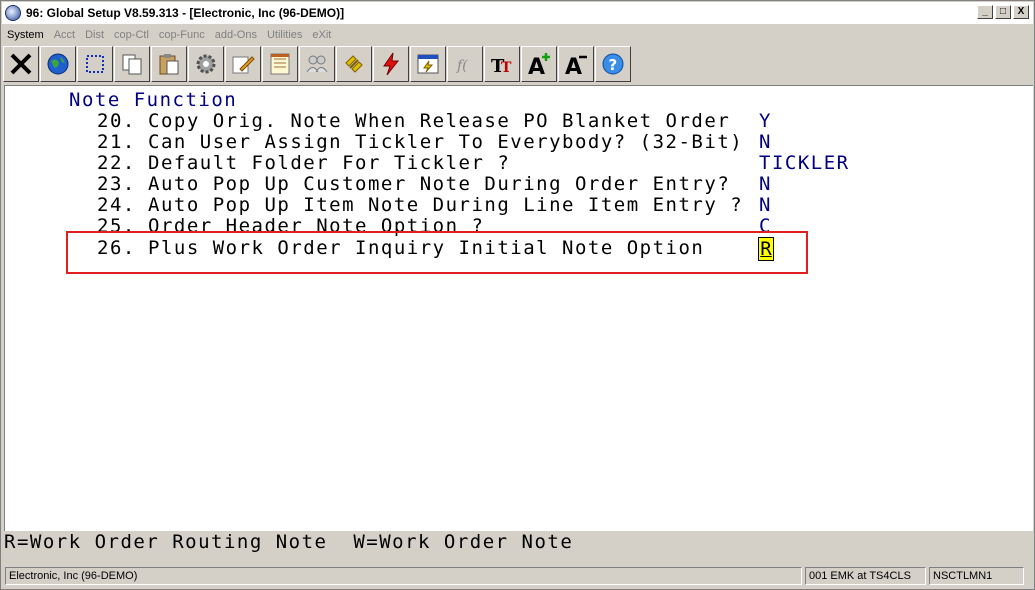  What do you see at coordinates (182, 35) in the screenshot?
I see `menu-cop-func: cop-Func` at bounding box center [182, 35].